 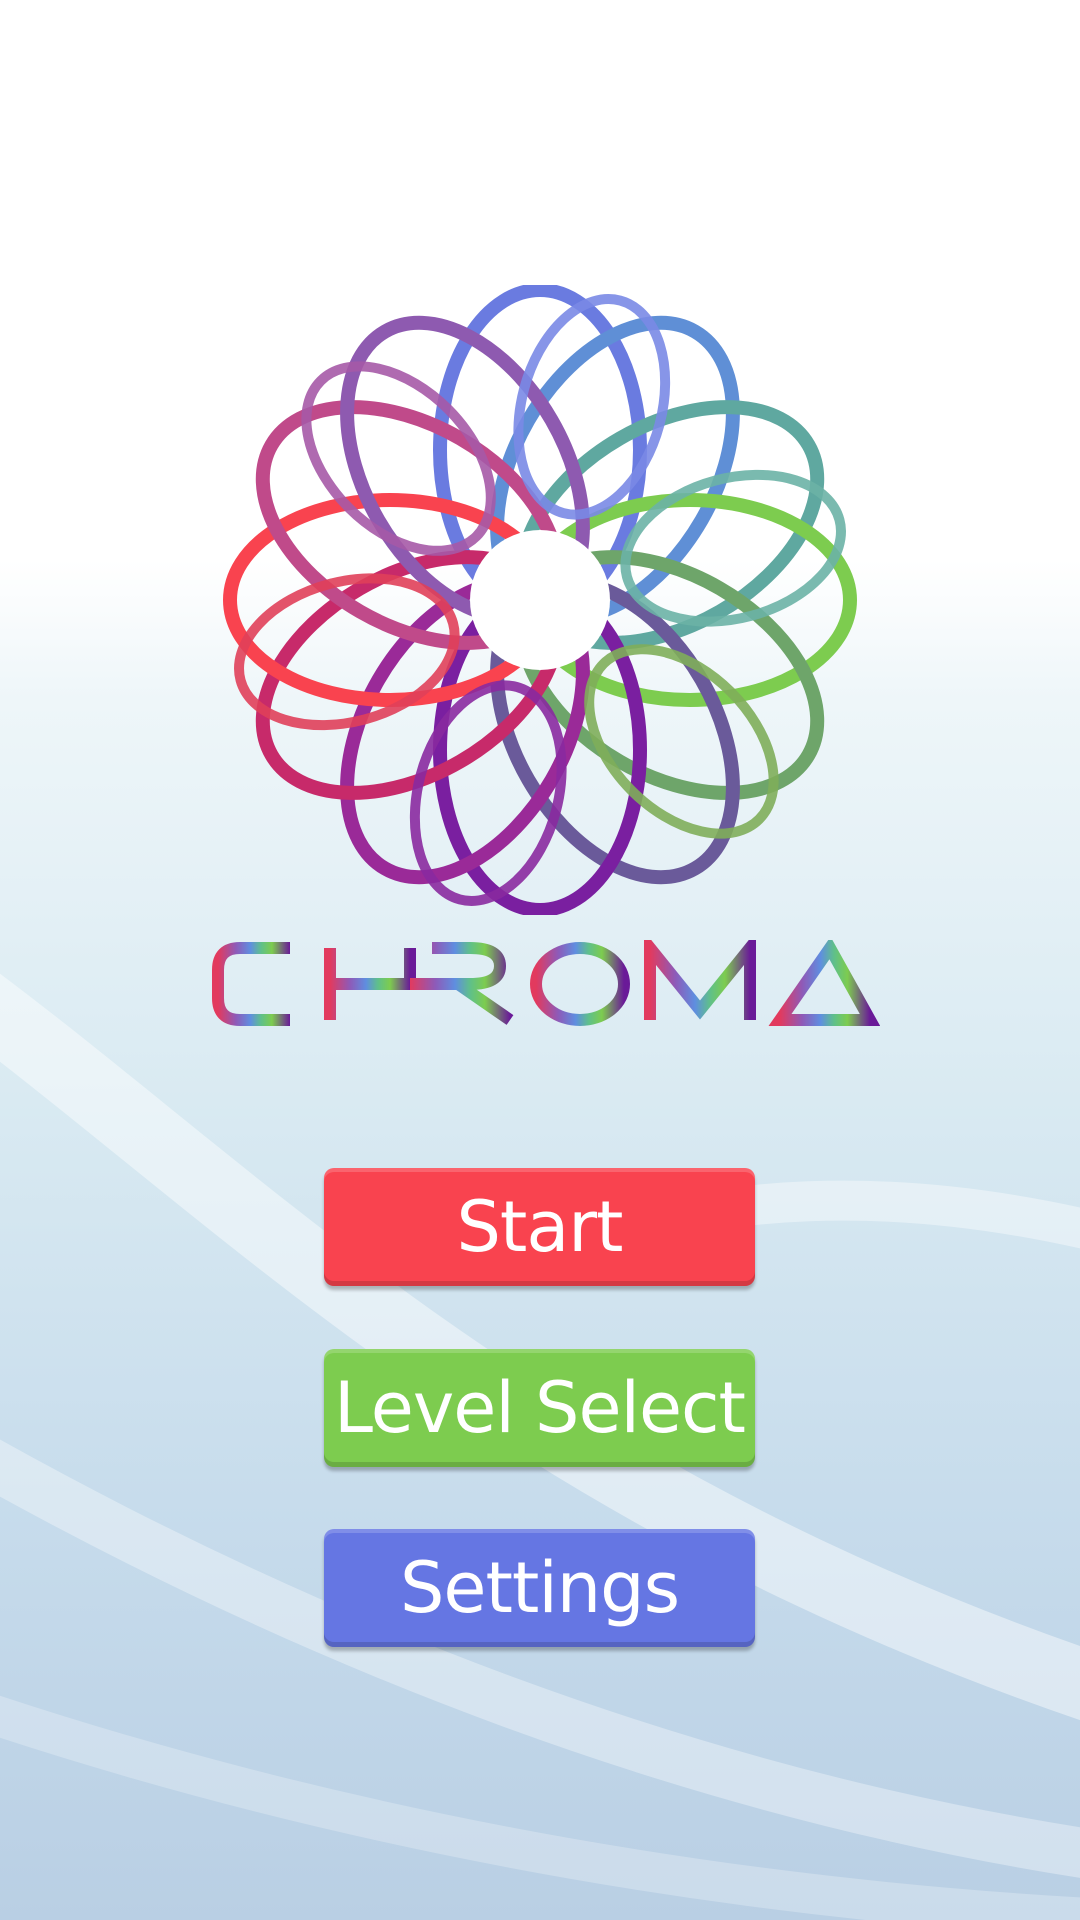 I want to click on level-select-button-label: Level Select, so click(x=540, y=1408).